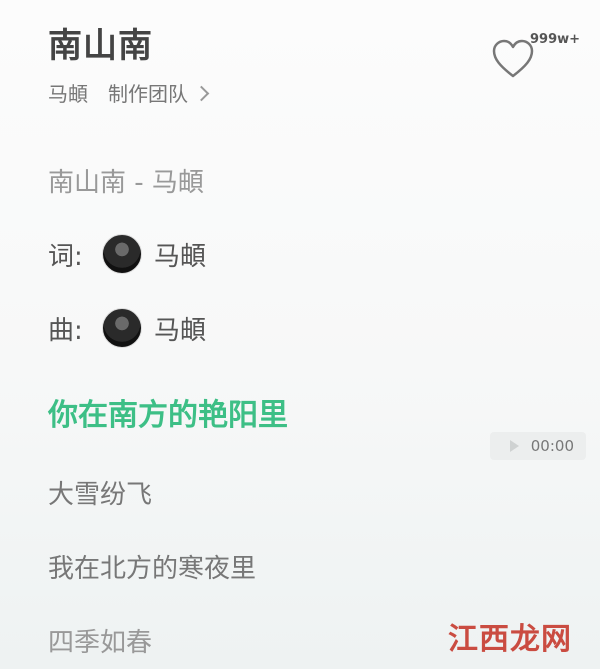 The height and width of the screenshot is (669, 600). What do you see at coordinates (152, 566) in the screenshot?
I see `lyric-line: 我在北方的寒夜里` at bounding box center [152, 566].